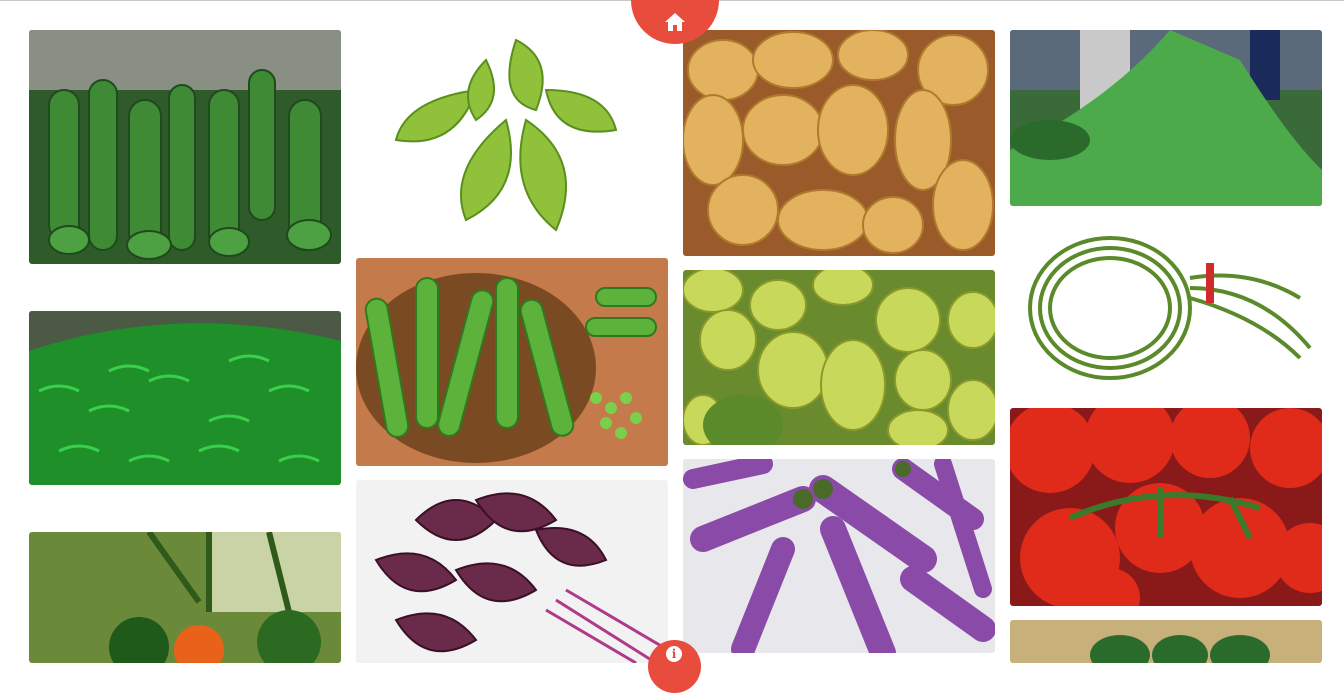  I want to click on gallery-tile-habanero-peppers, so click(185, 597).